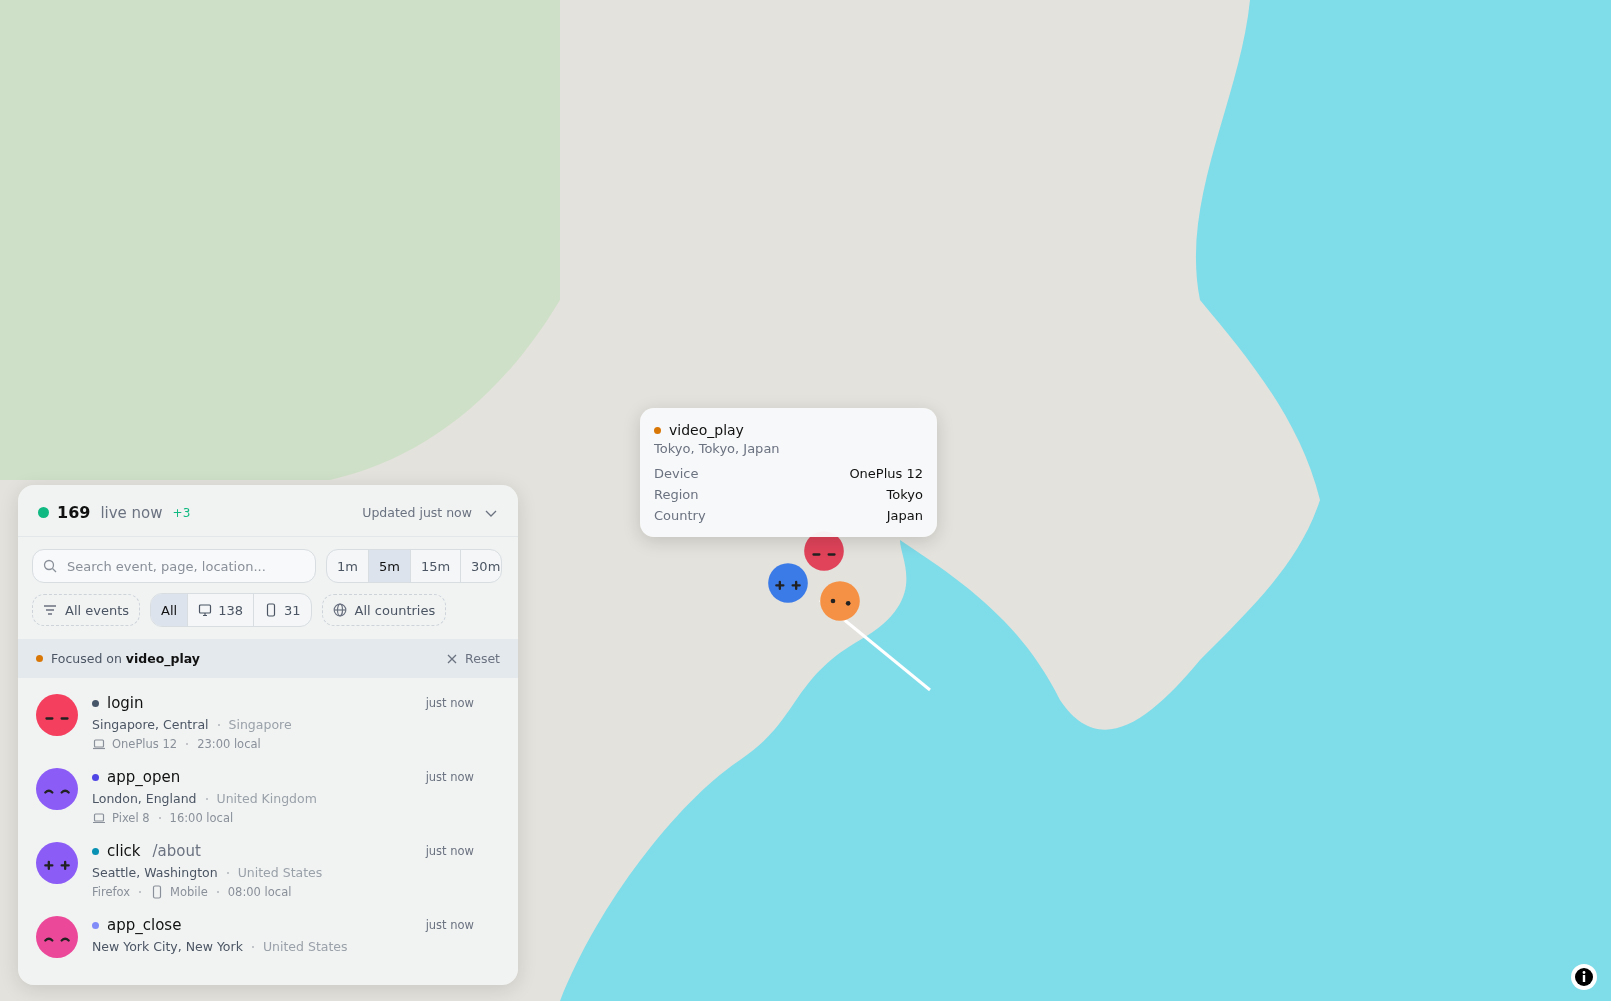 The image size is (1611, 1001). I want to click on meta-text: OnePlus 12, so click(145, 744).